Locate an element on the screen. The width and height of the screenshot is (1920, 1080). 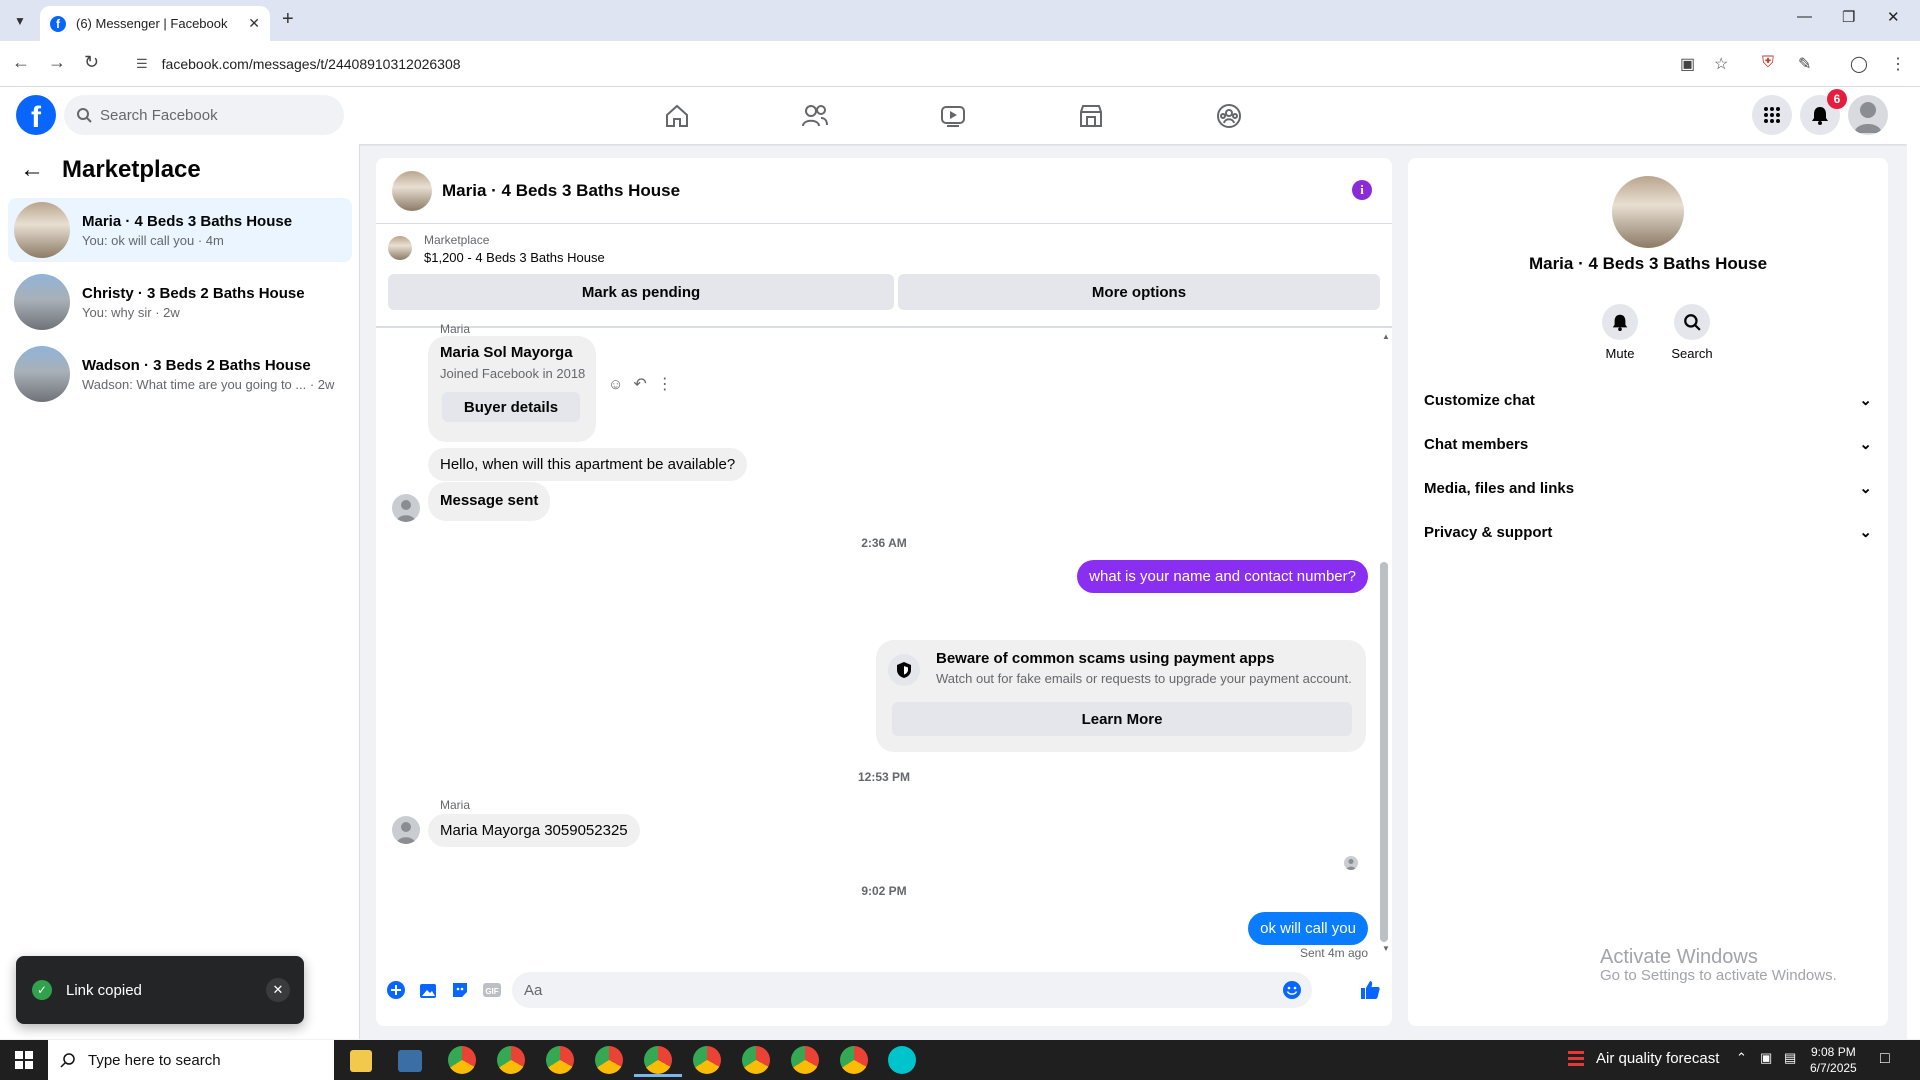
react-emoji-icon: ☺ is located at coordinates (615, 384).